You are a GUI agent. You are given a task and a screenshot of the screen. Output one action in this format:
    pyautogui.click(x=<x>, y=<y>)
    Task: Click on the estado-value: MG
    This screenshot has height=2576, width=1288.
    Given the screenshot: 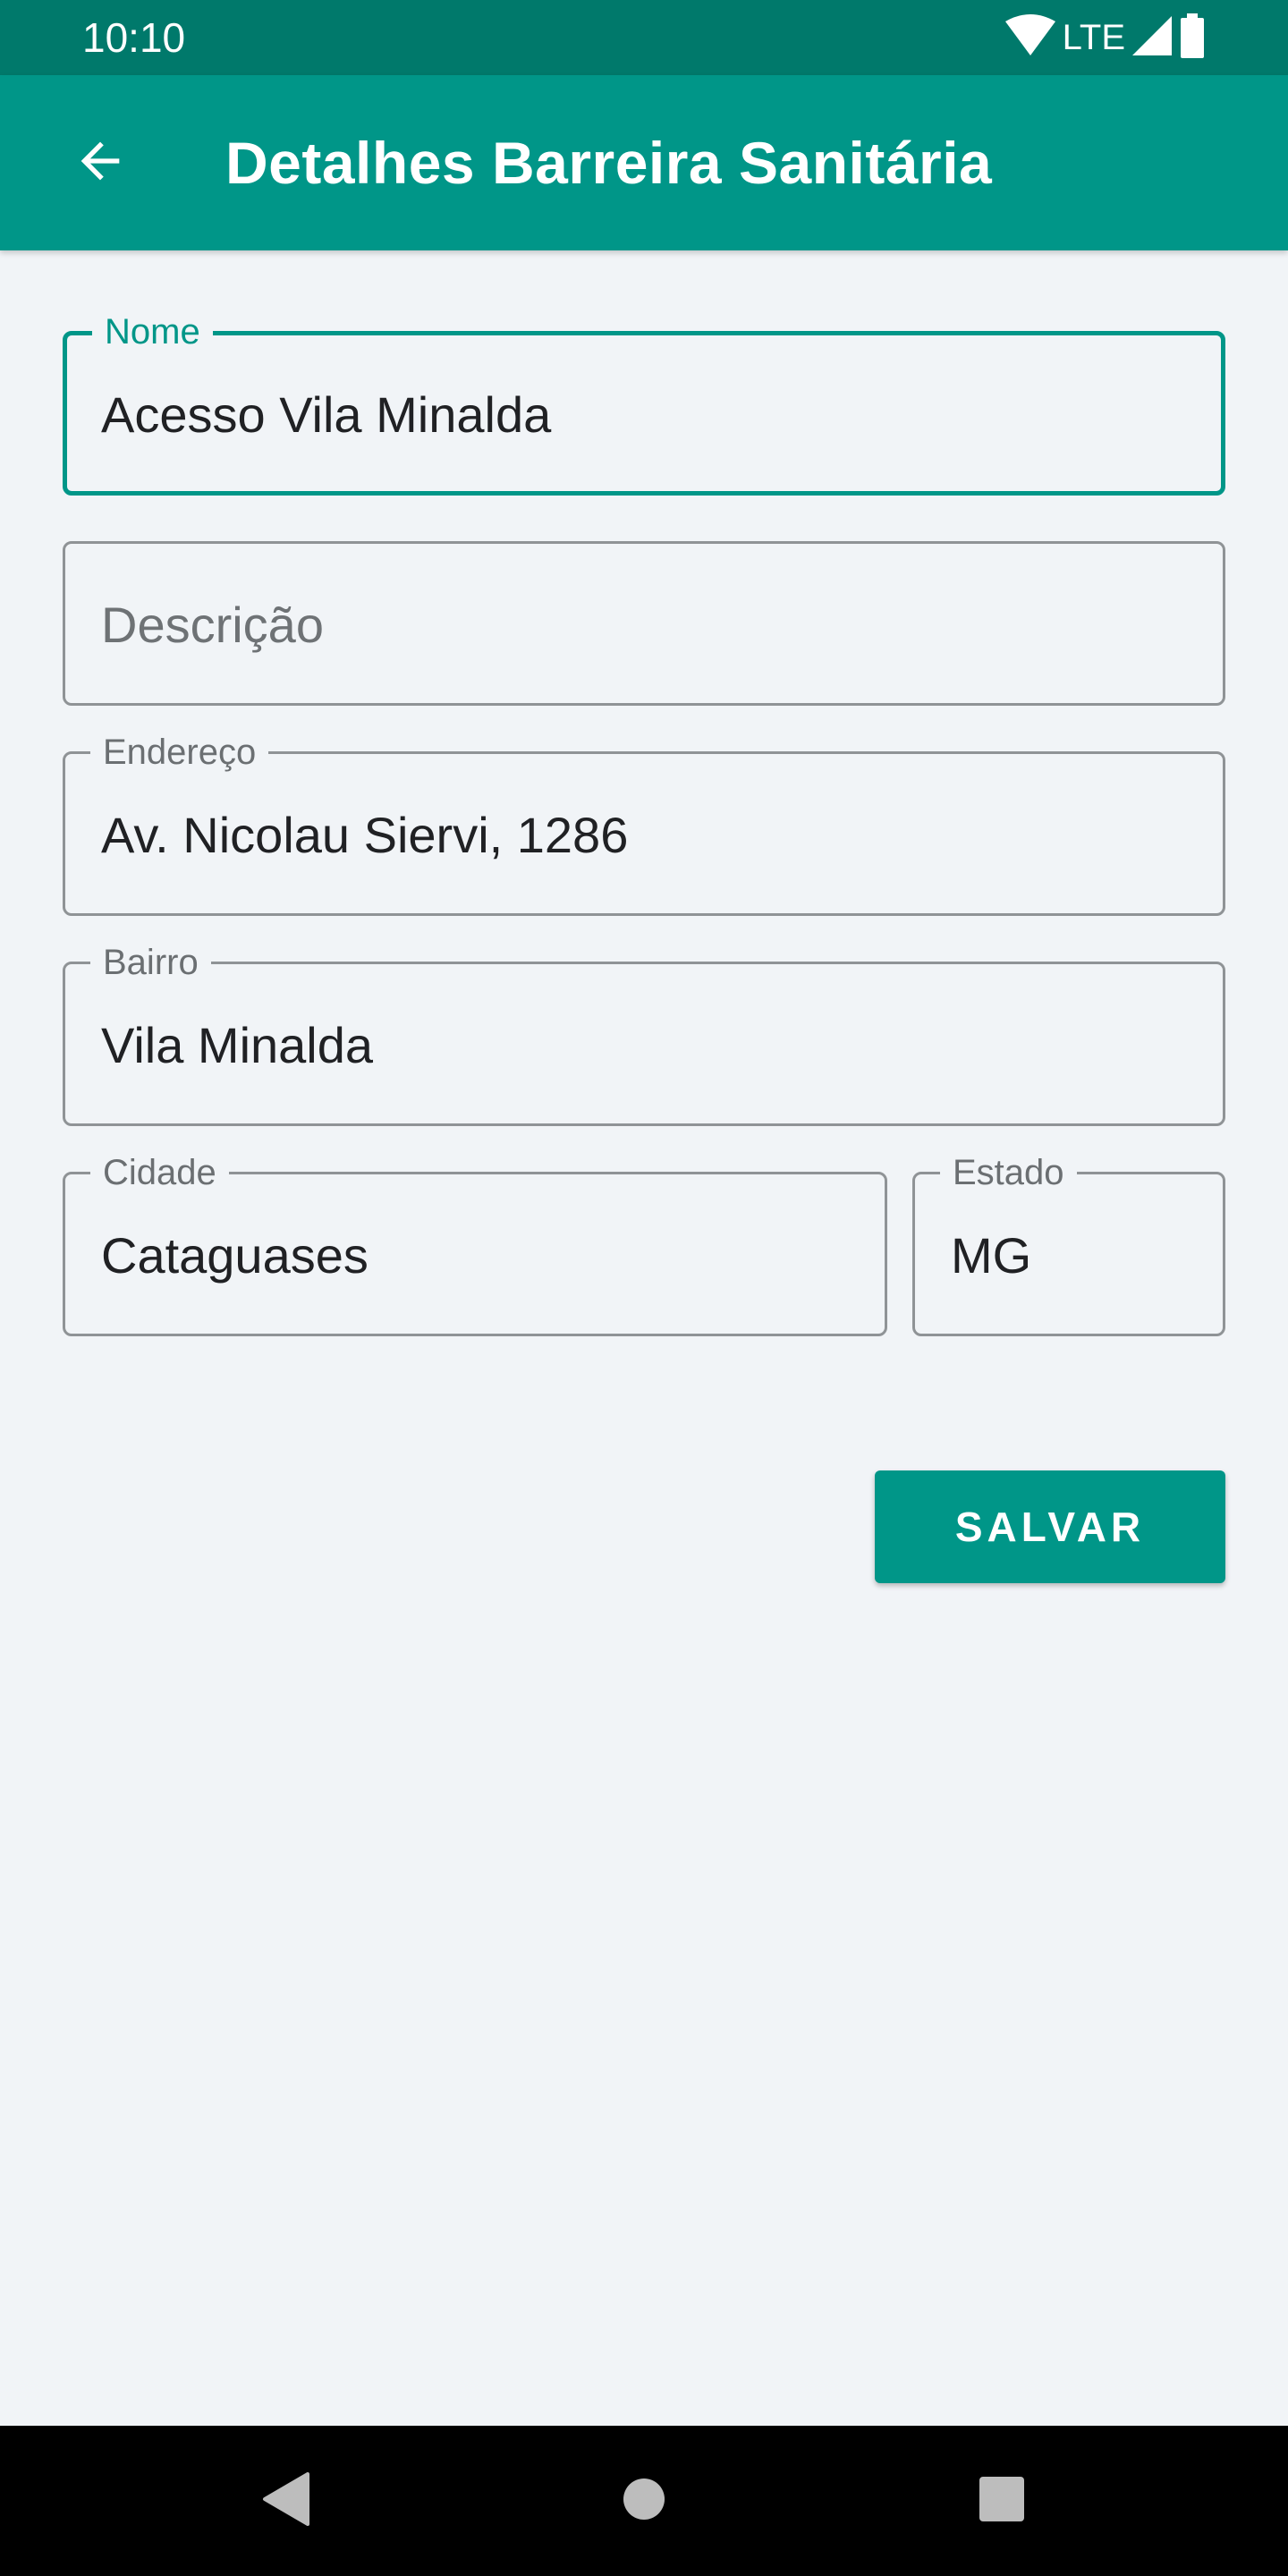 What is the action you would take?
    pyautogui.click(x=1069, y=1255)
    